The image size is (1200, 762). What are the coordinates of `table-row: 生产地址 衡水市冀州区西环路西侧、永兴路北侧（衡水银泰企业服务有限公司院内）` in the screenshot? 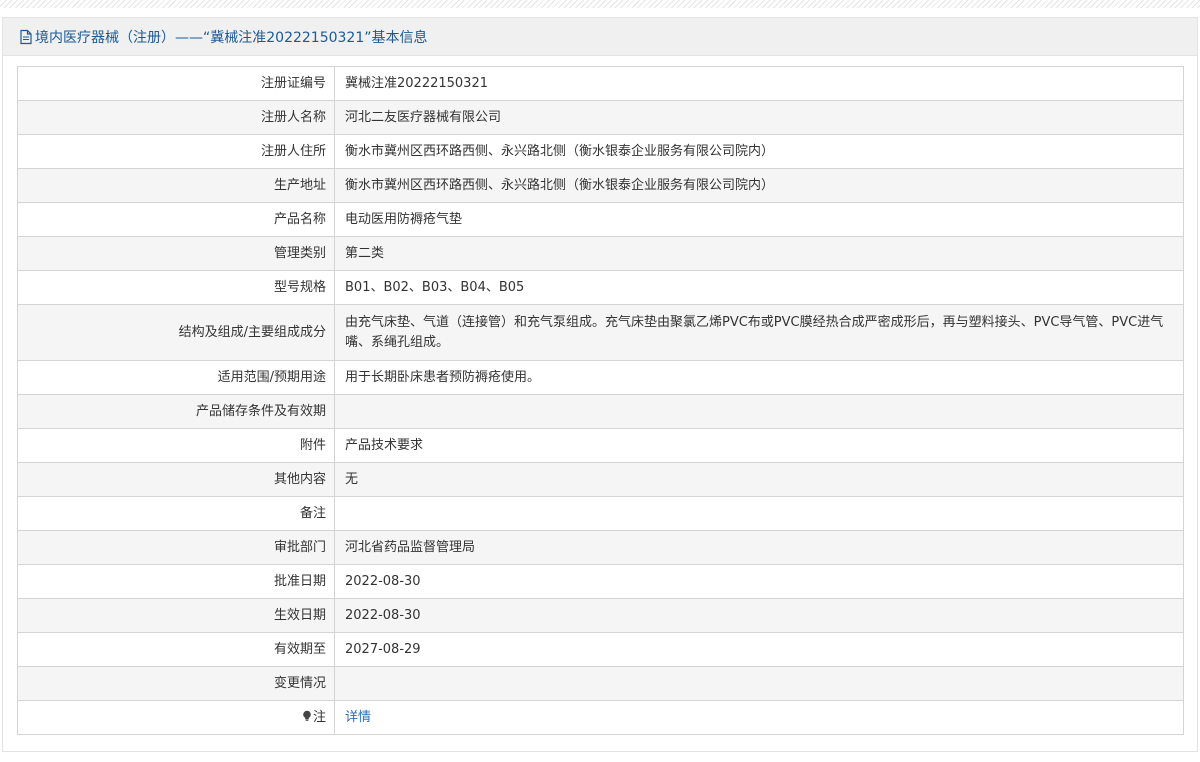 It's located at (600, 185).